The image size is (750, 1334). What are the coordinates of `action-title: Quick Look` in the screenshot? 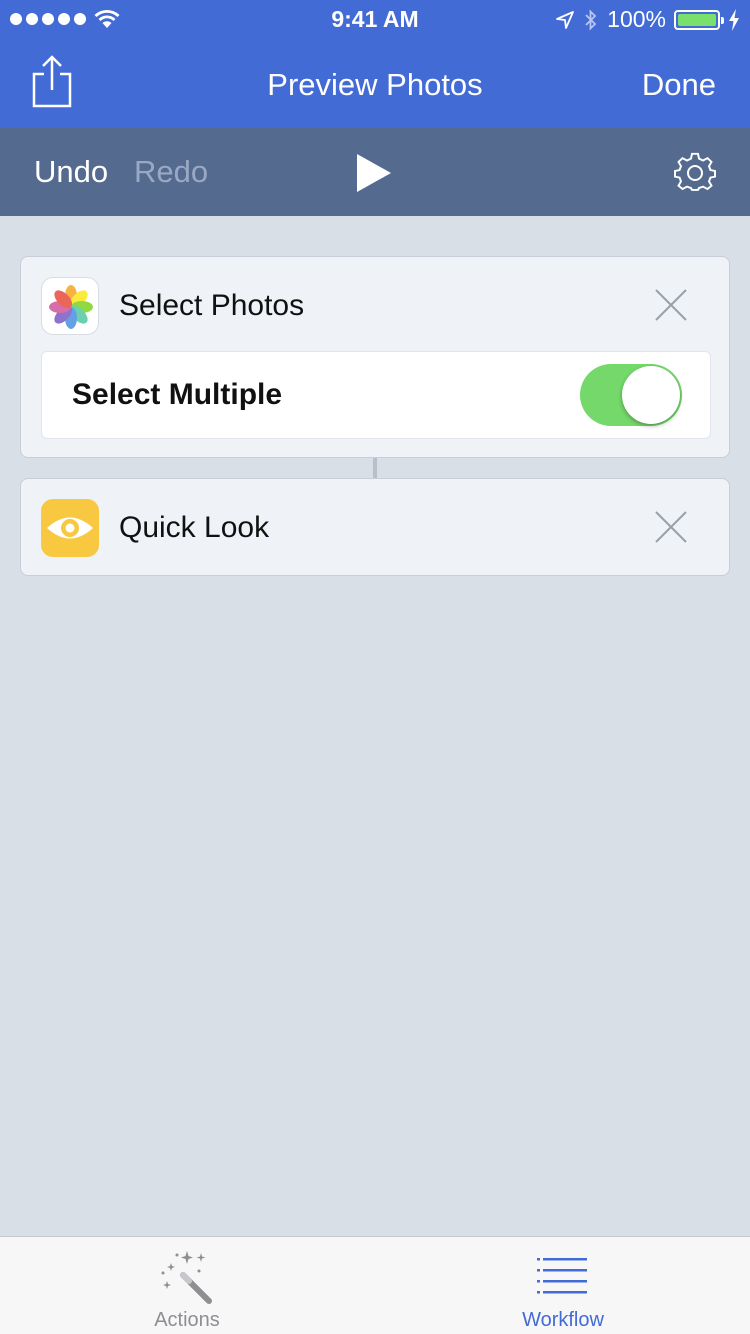 It's located at (194, 527).